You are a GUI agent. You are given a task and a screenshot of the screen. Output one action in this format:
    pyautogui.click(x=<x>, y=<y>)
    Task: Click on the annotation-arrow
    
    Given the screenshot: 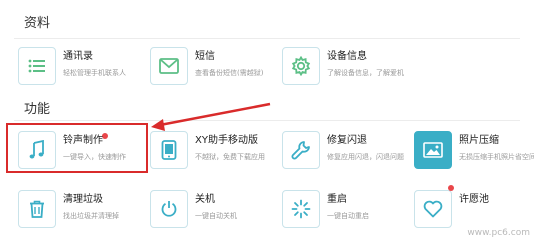 What is the action you would take?
    pyautogui.click(x=211, y=116)
    